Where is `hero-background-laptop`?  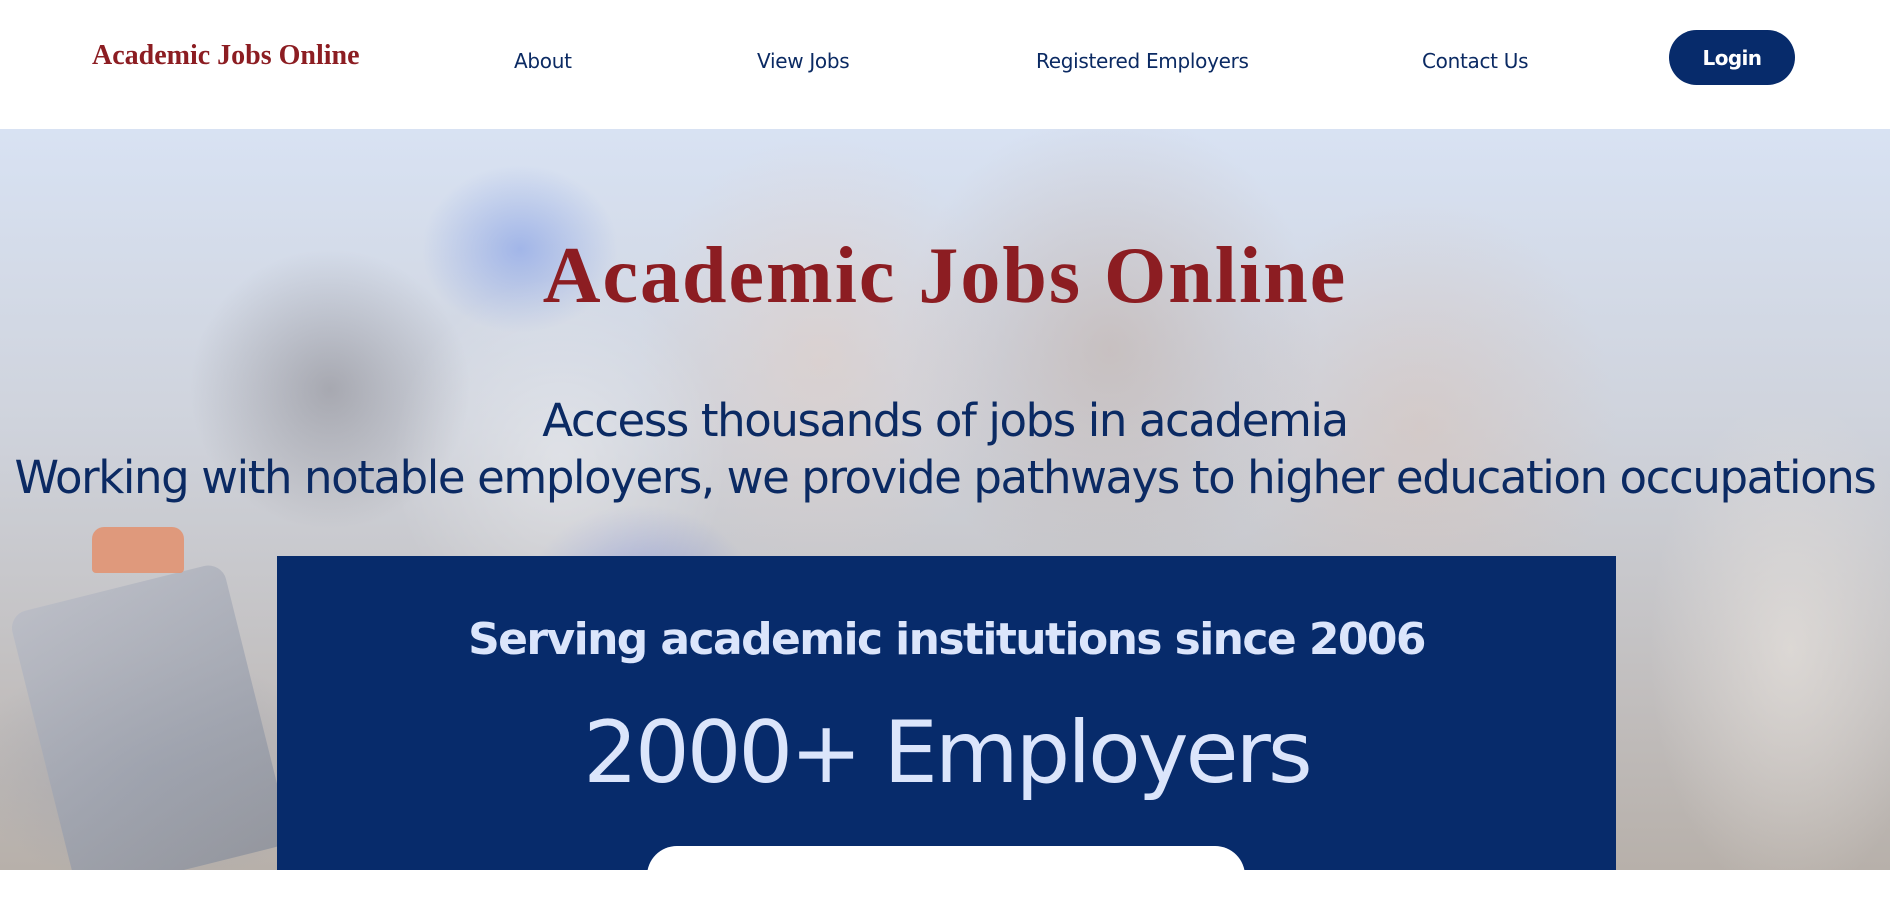
hero-background-laptop is located at coordinates (150, 715).